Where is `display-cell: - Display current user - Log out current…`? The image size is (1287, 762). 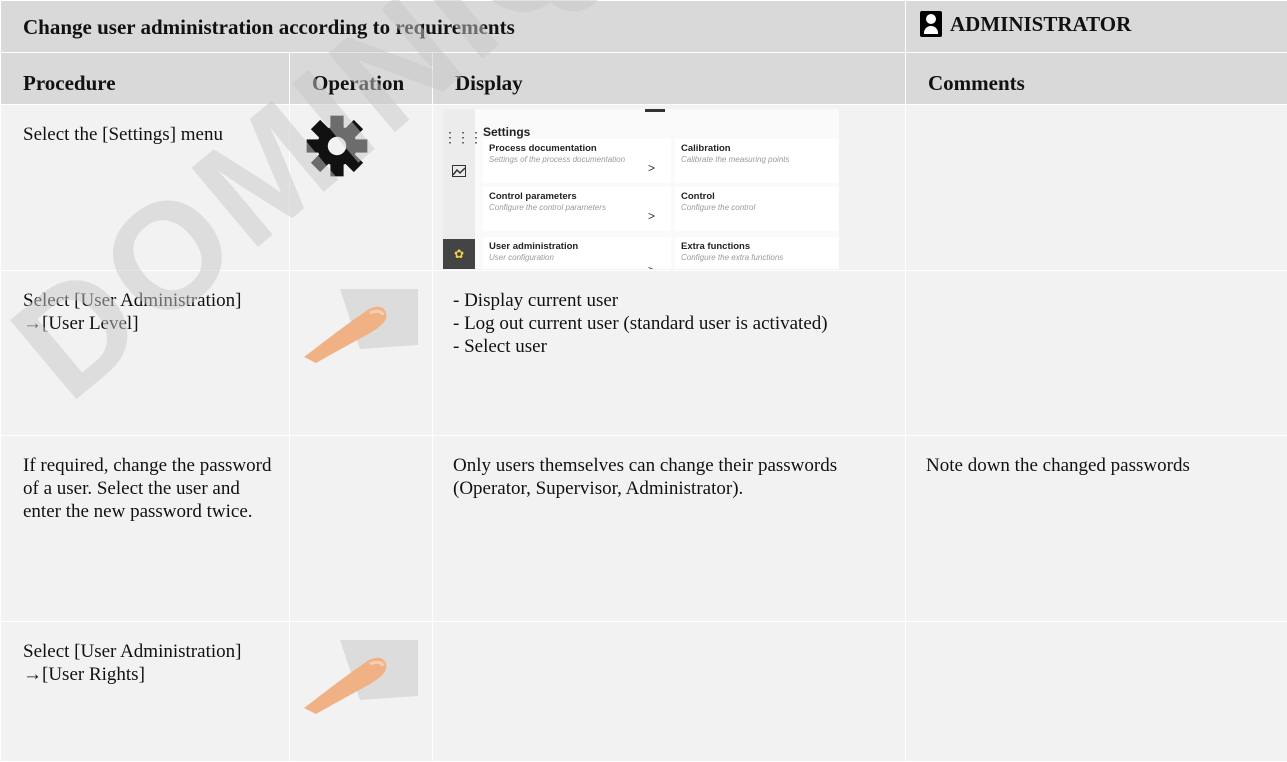
display-cell: - Display current user - Log out current… is located at coordinates (669, 353).